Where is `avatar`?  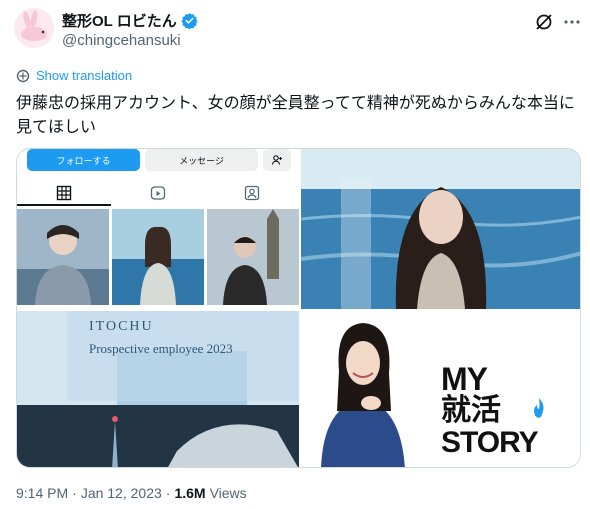 avatar is located at coordinates (34, 28).